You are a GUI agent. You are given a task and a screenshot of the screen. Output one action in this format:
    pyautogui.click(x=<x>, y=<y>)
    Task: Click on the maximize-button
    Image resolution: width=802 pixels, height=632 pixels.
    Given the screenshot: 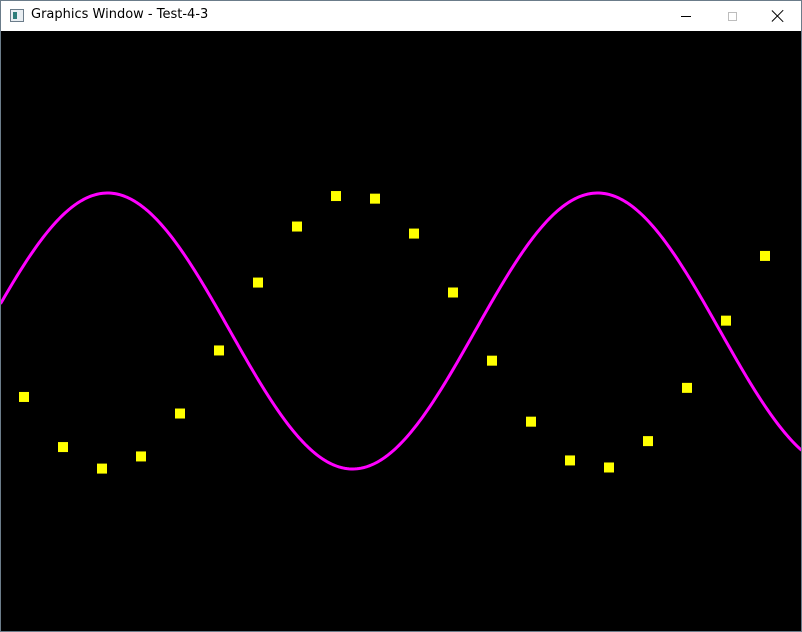 What is the action you would take?
    pyautogui.click(x=732, y=16)
    